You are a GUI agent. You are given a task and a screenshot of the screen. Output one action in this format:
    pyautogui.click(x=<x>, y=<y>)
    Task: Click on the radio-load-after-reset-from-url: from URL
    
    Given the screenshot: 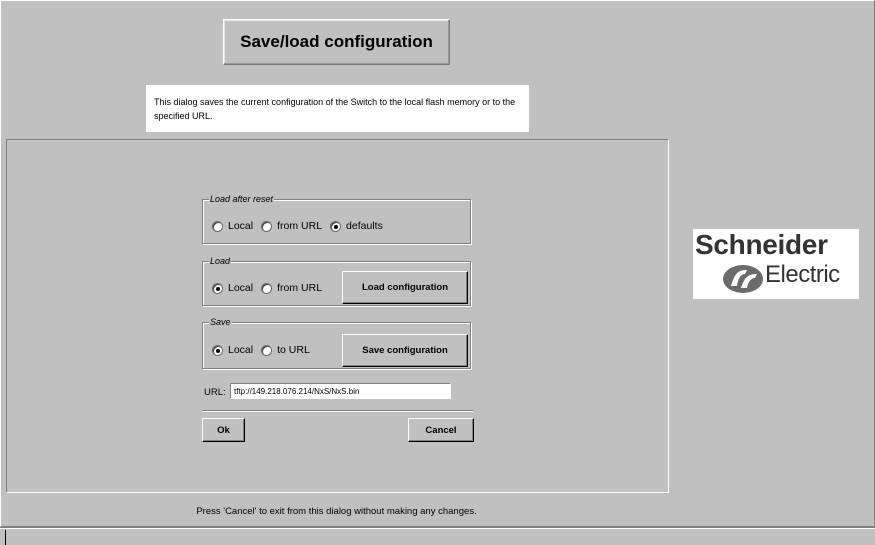 What is the action you would take?
    pyautogui.click(x=291, y=226)
    